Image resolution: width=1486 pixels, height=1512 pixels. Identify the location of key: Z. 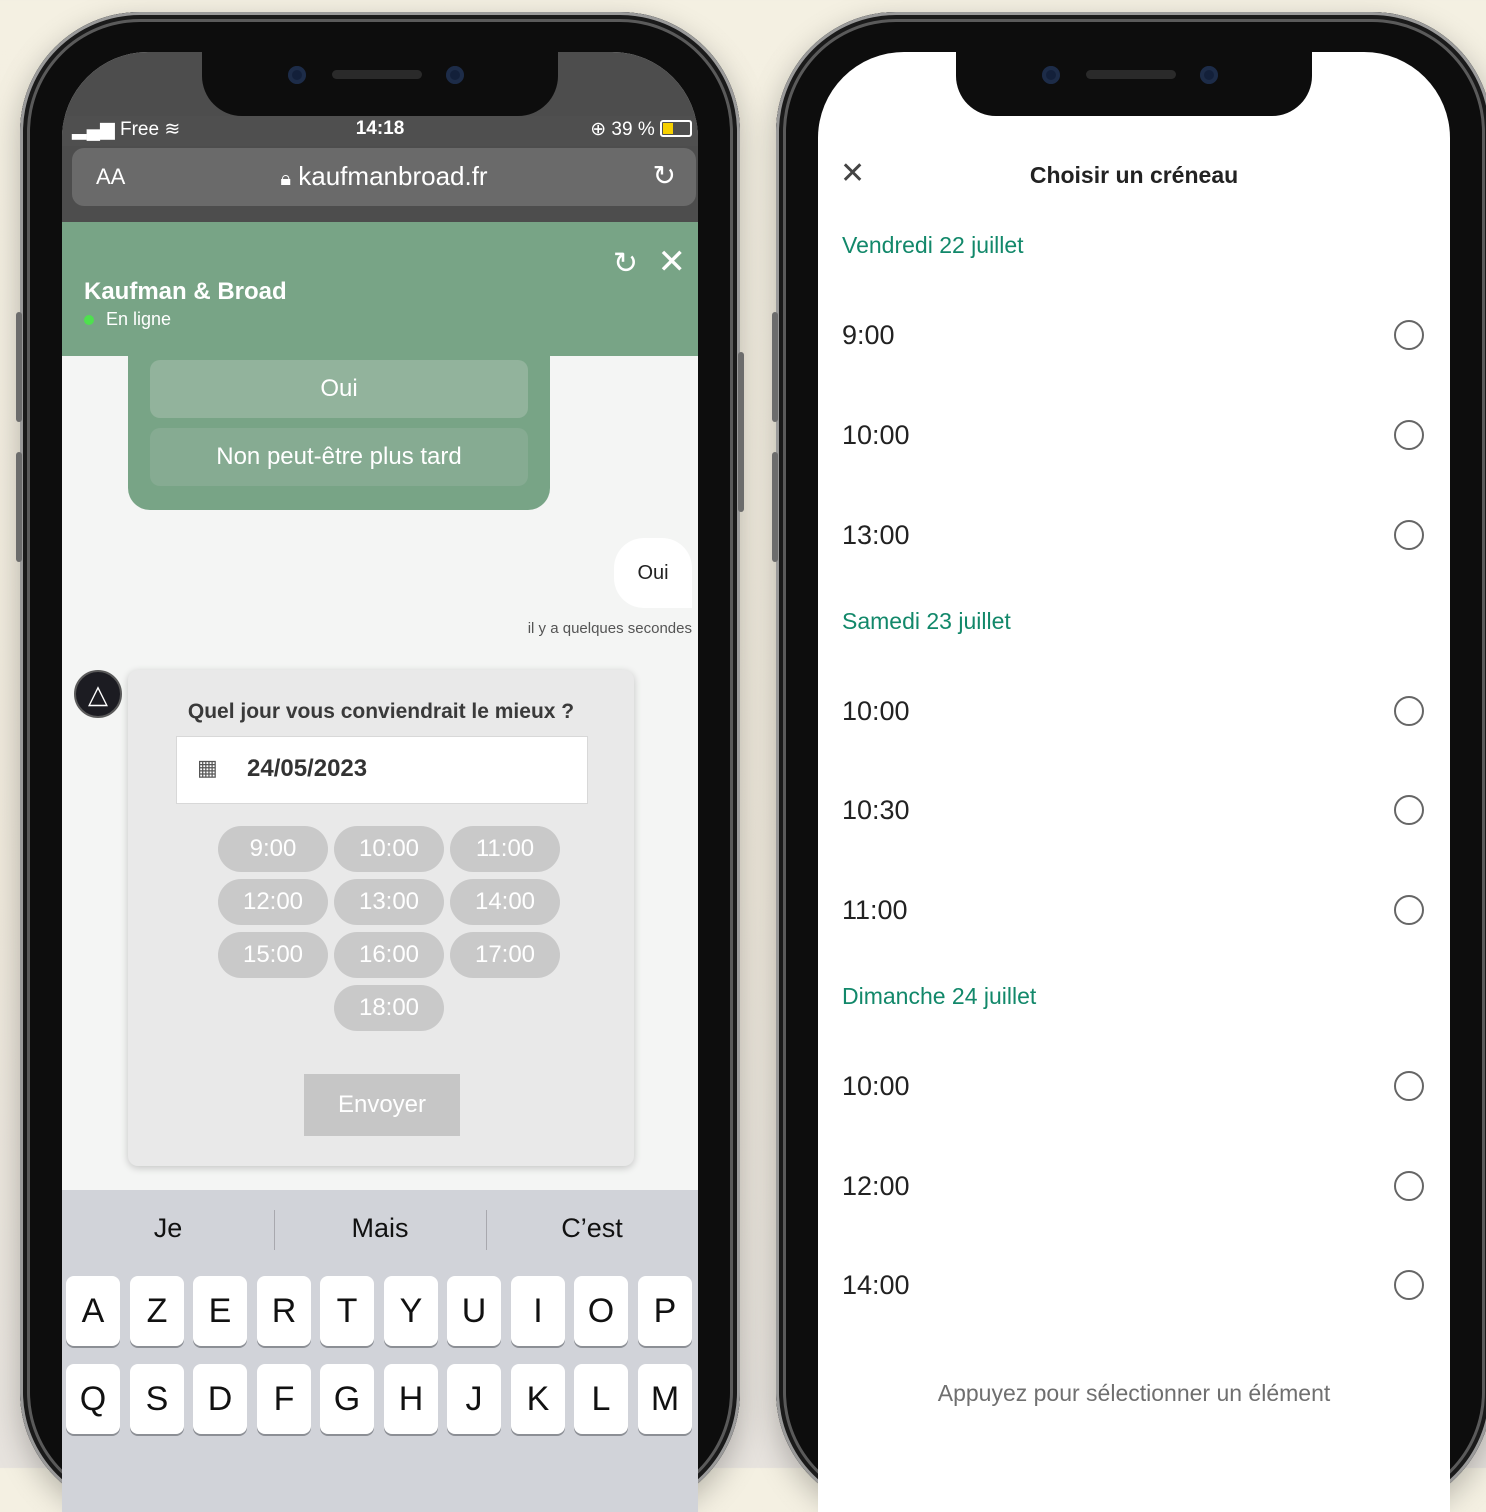
(157, 1311).